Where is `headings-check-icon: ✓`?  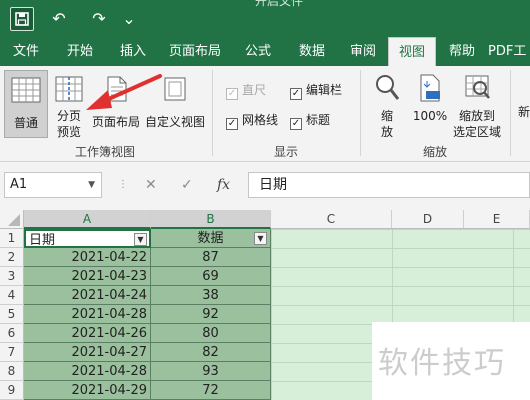 headings-check-icon: ✓ is located at coordinates (296, 124).